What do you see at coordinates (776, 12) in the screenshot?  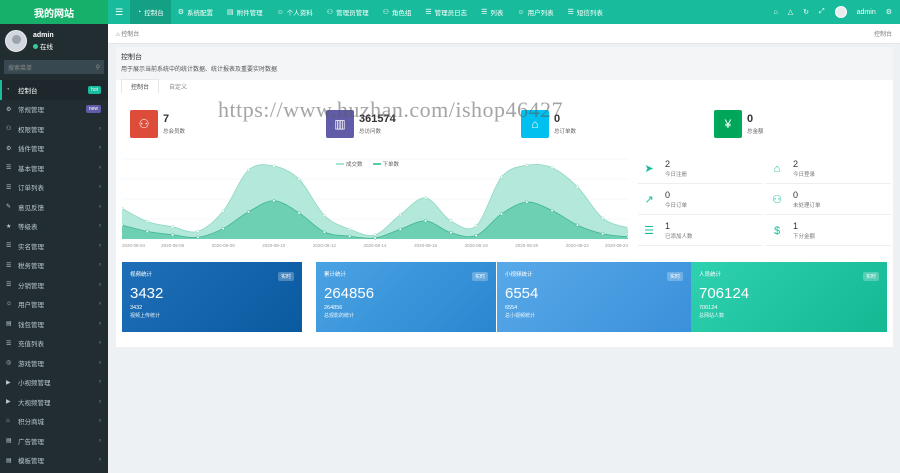 I see `home-icon: ⌂` at bounding box center [776, 12].